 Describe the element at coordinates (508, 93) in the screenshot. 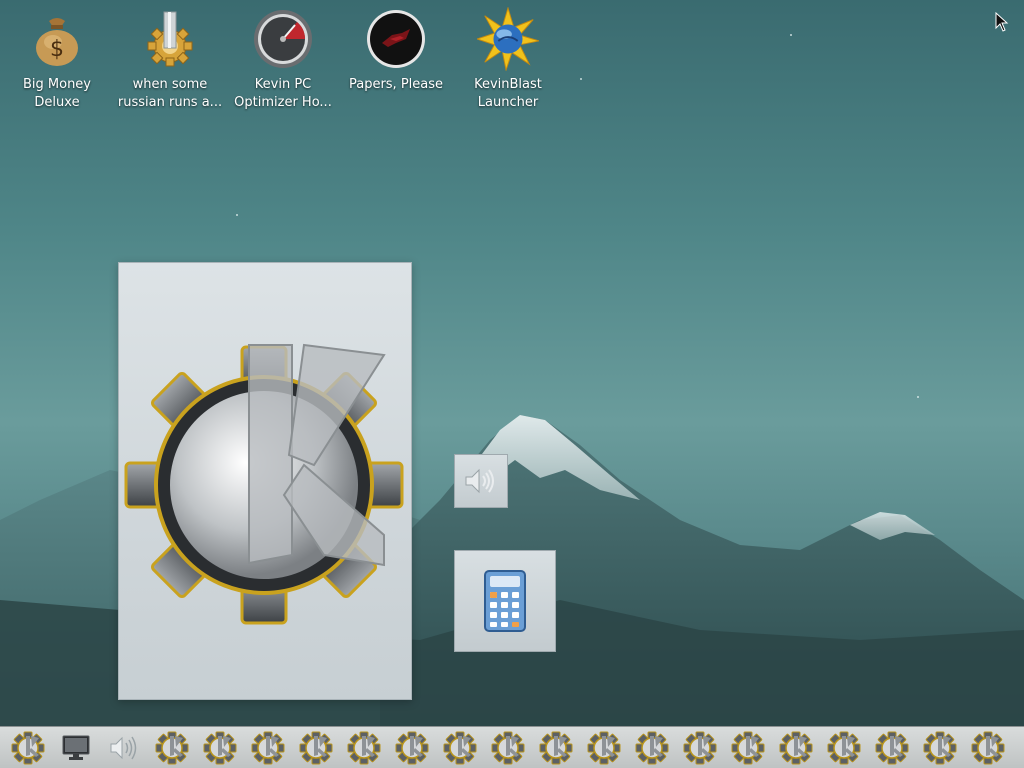

I see `desktop-icon-label: KevinBlast Launcher` at that location.